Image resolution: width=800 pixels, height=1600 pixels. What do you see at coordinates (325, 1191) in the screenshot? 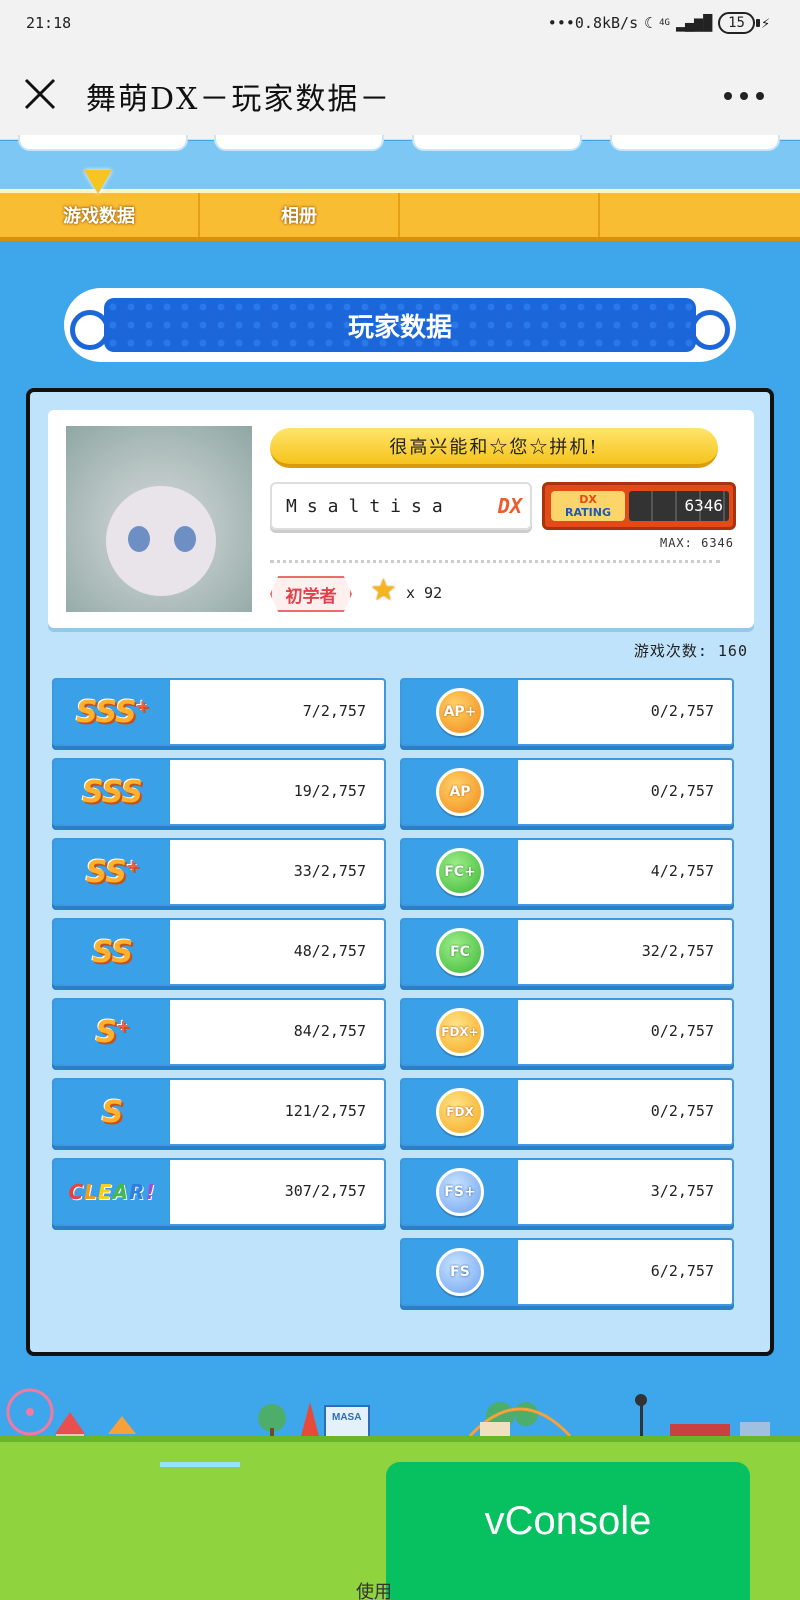
I see `rank-count: 307/2,757` at bounding box center [325, 1191].